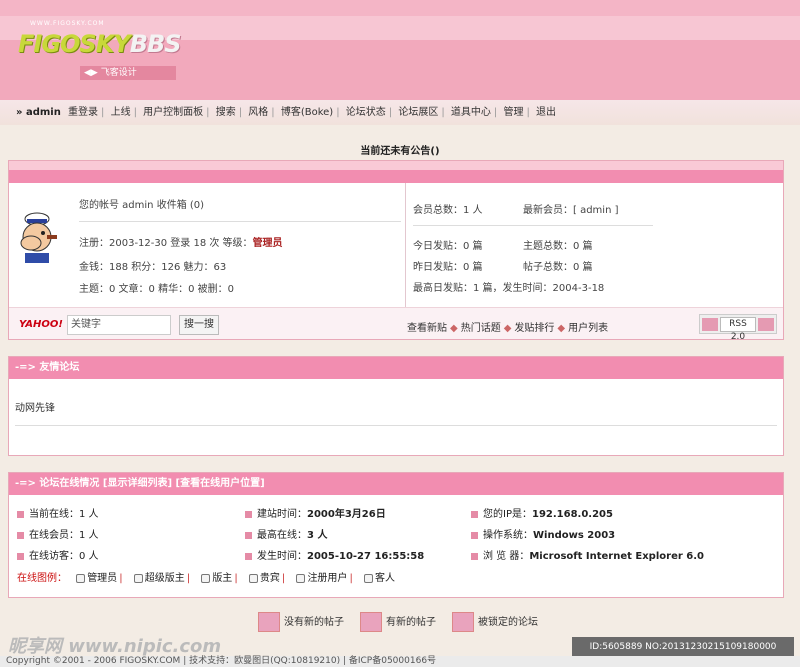  What do you see at coordinates (368, 578) in the screenshot?
I see `guest-icon` at bounding box center [368, 578].